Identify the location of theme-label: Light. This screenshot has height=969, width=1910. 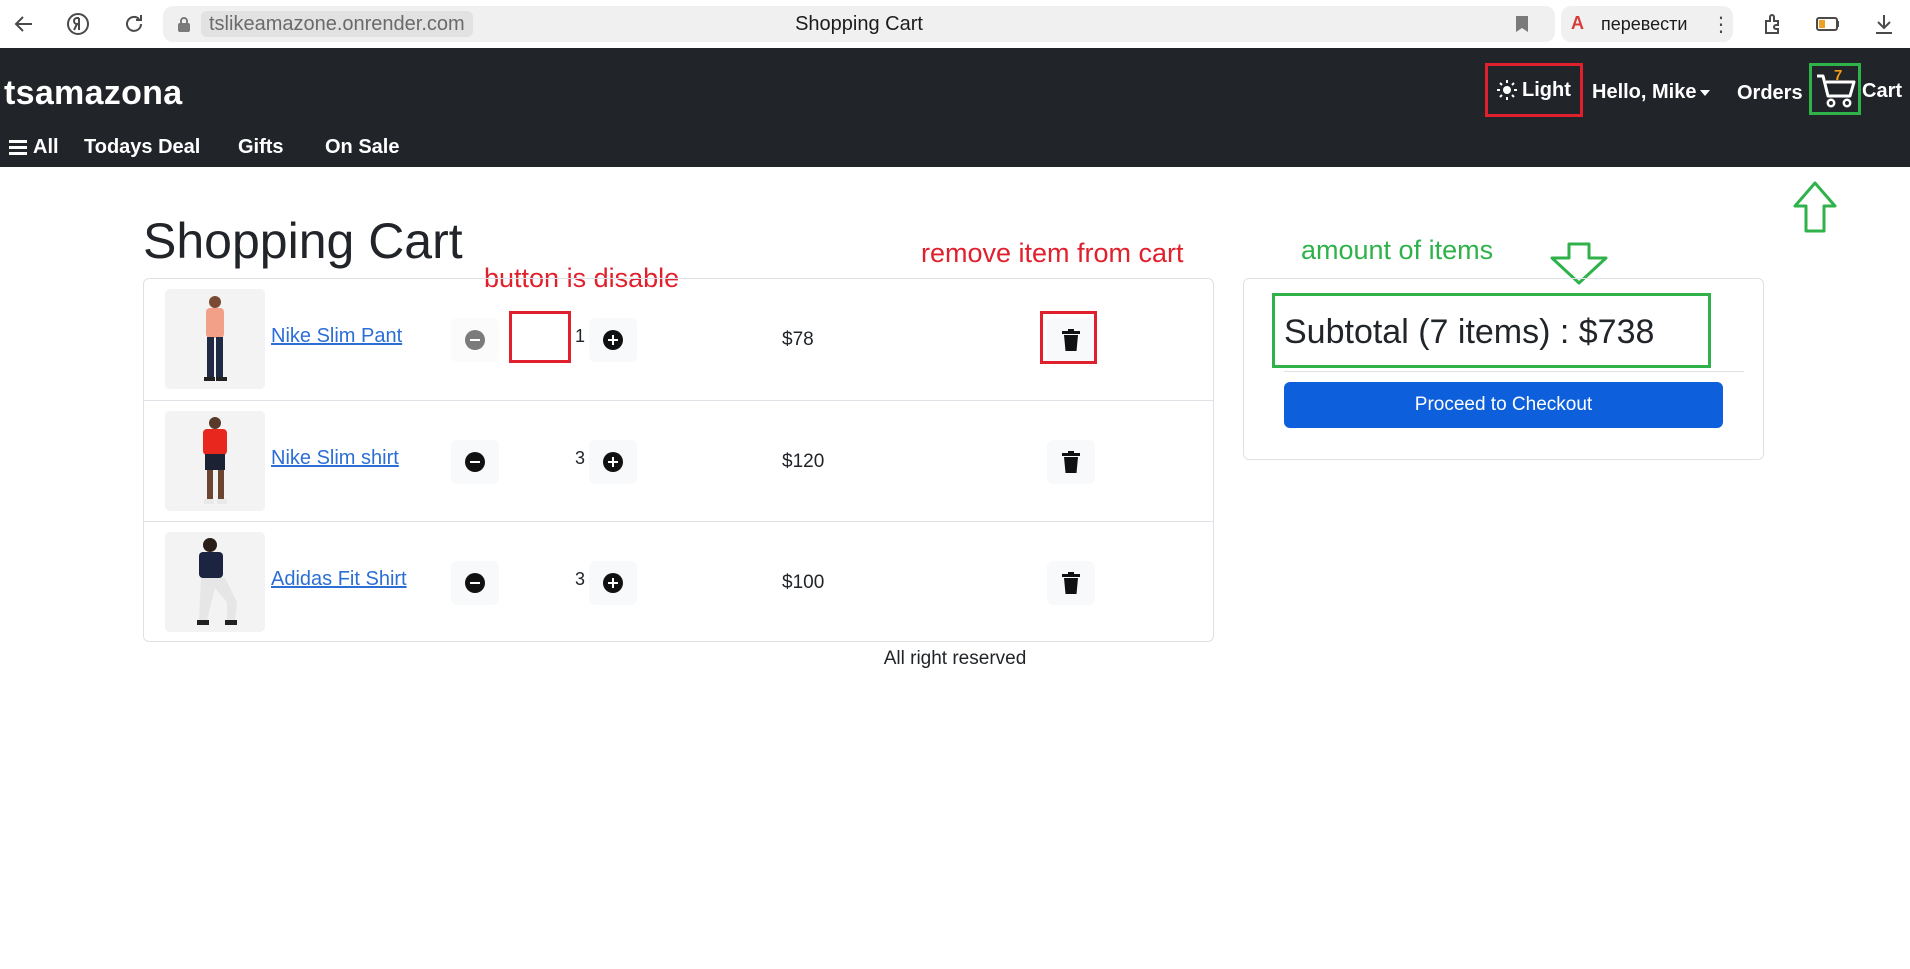
(1546, 90).